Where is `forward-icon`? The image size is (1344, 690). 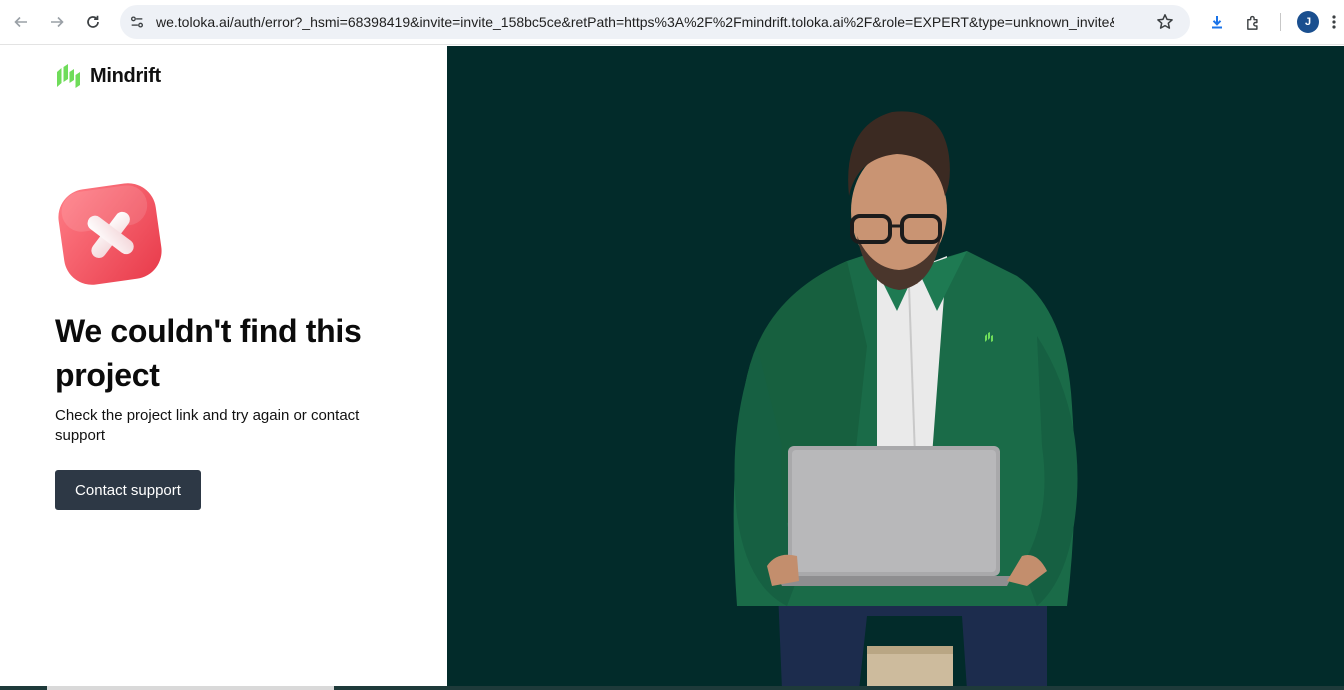 forward-icon is located at coordinates (57, 22).